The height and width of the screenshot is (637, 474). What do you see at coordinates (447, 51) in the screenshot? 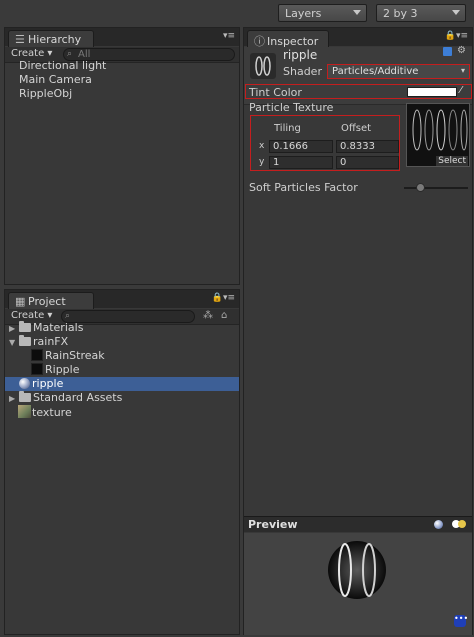
I see `help-icon` at bounding box center [447, 51].